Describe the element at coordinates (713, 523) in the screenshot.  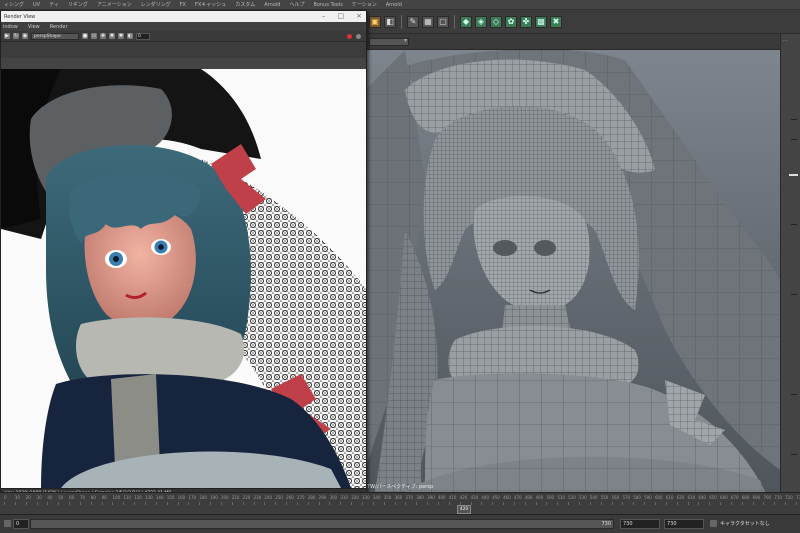
I see `character-set-icon` at that location.